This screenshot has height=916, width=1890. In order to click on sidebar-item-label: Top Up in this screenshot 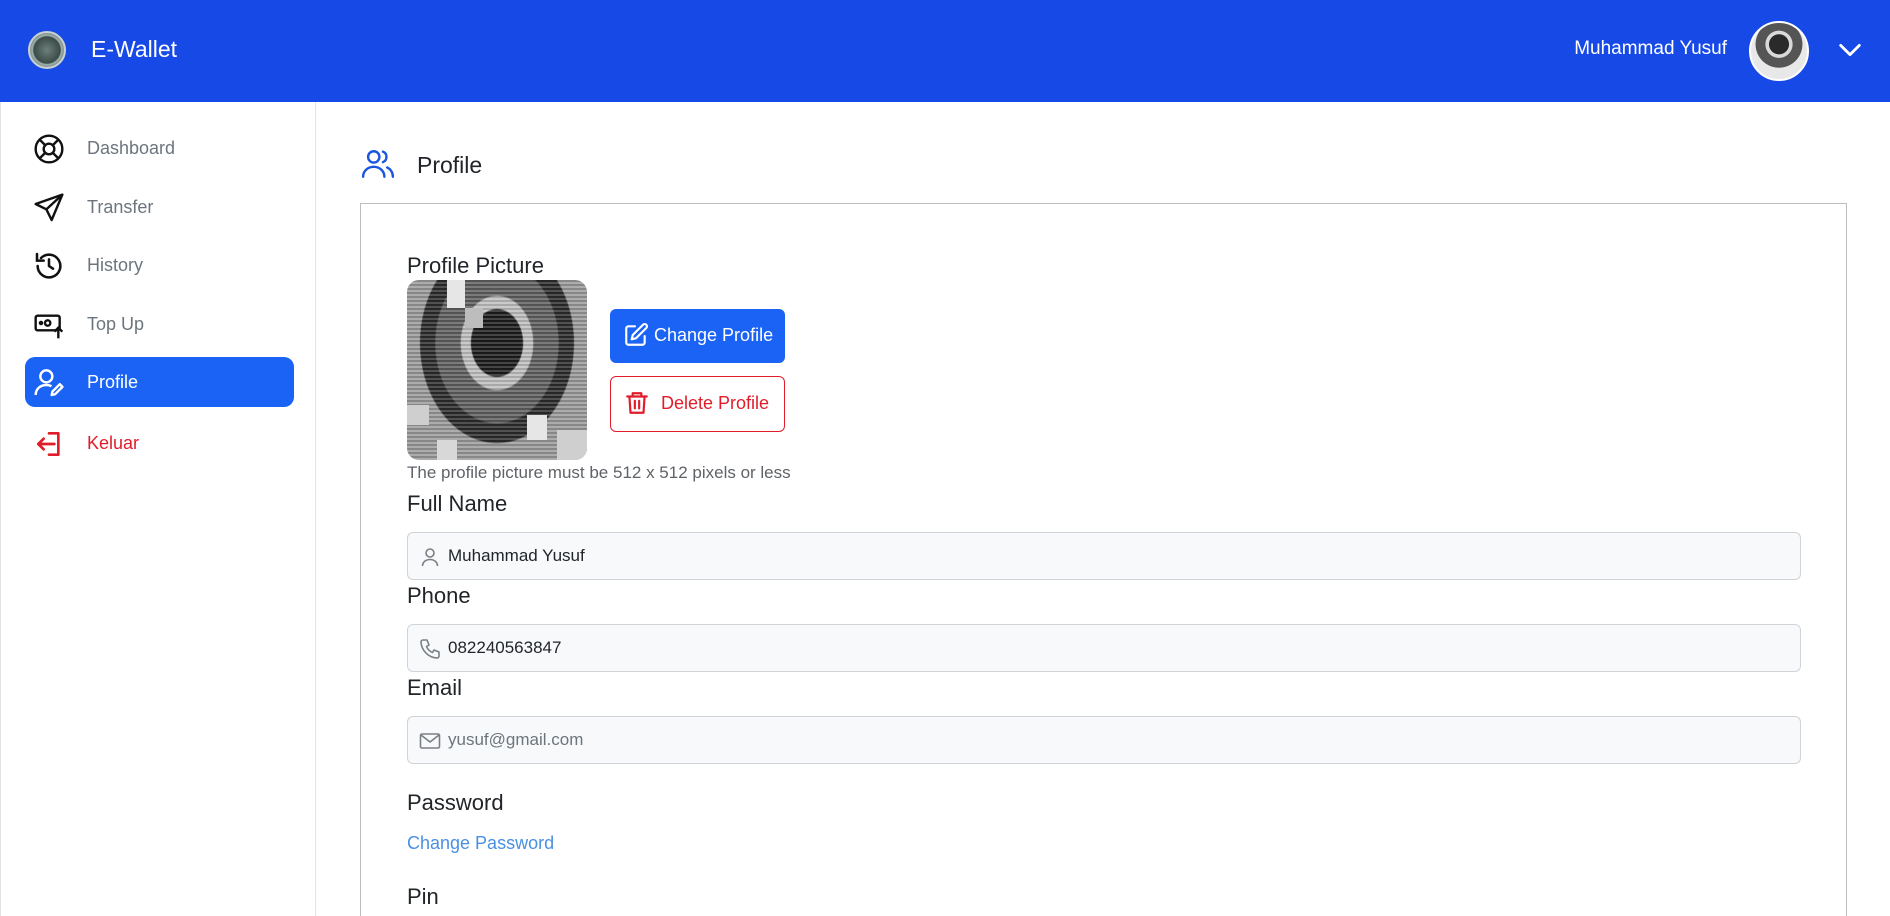, I will do `click(116, 324)`.